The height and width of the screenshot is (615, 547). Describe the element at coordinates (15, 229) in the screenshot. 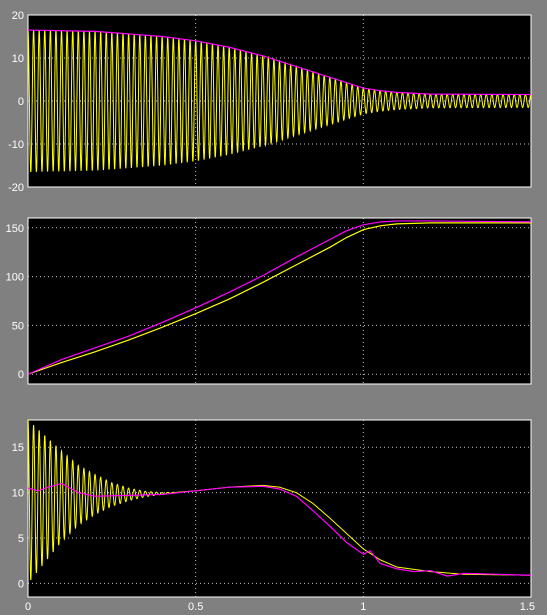

I see `y-tick-label: 150` at that location.